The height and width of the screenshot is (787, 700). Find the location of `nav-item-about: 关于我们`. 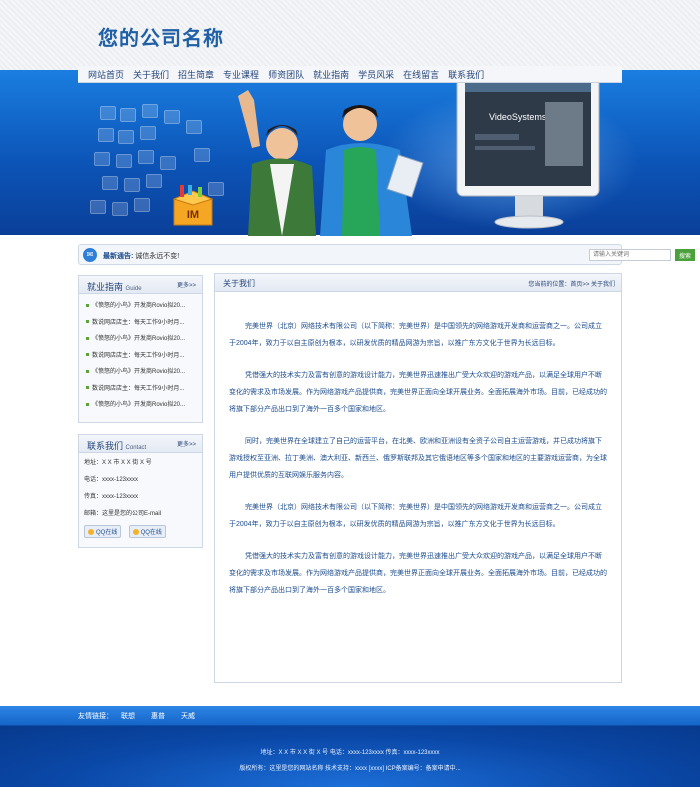

nav-item-about: 关于我们 is located at coordinates (151, 74).